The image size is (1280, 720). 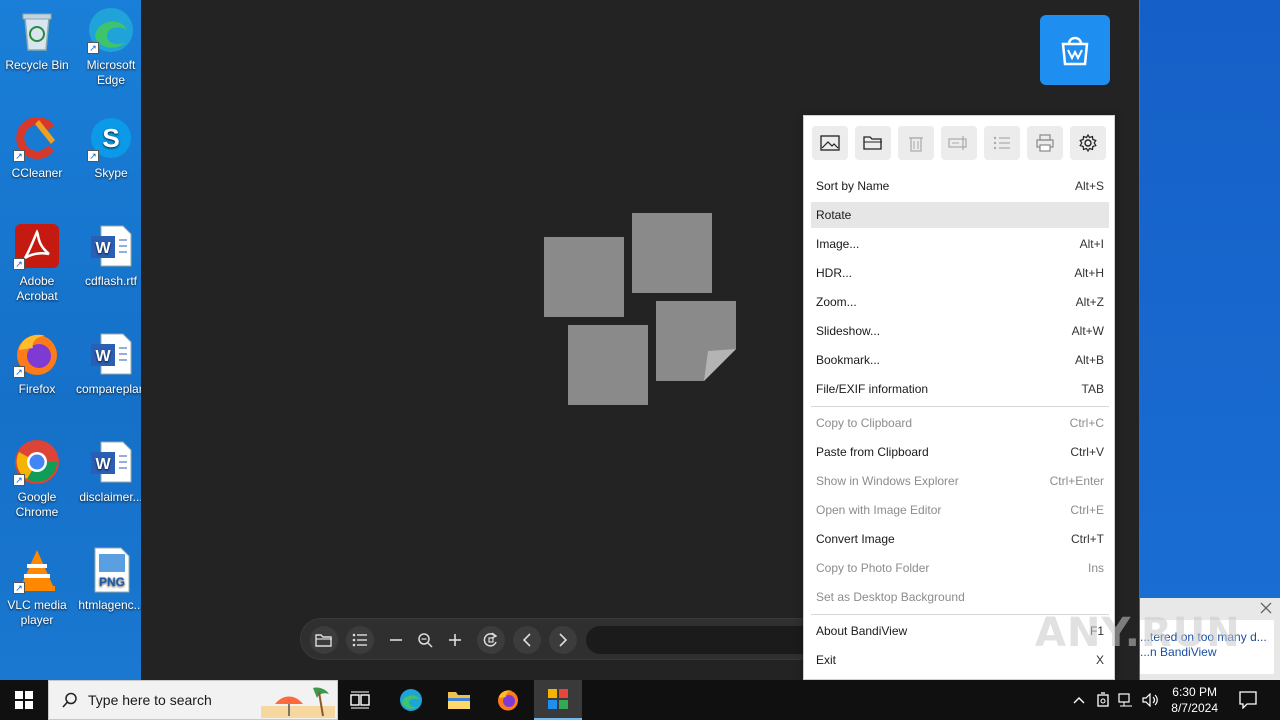 I want to click on menu-item-zoom: Zoom... Alt+Z, so click(x=960, y=302).